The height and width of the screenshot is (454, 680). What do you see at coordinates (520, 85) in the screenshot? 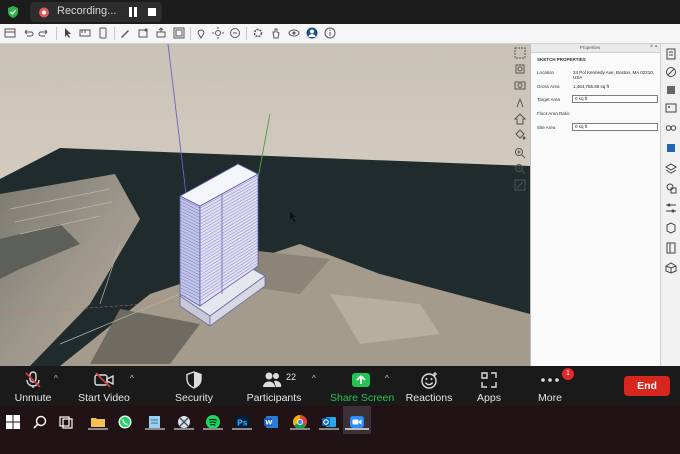
I see `camera-icon` at bounding box center [520, 85].